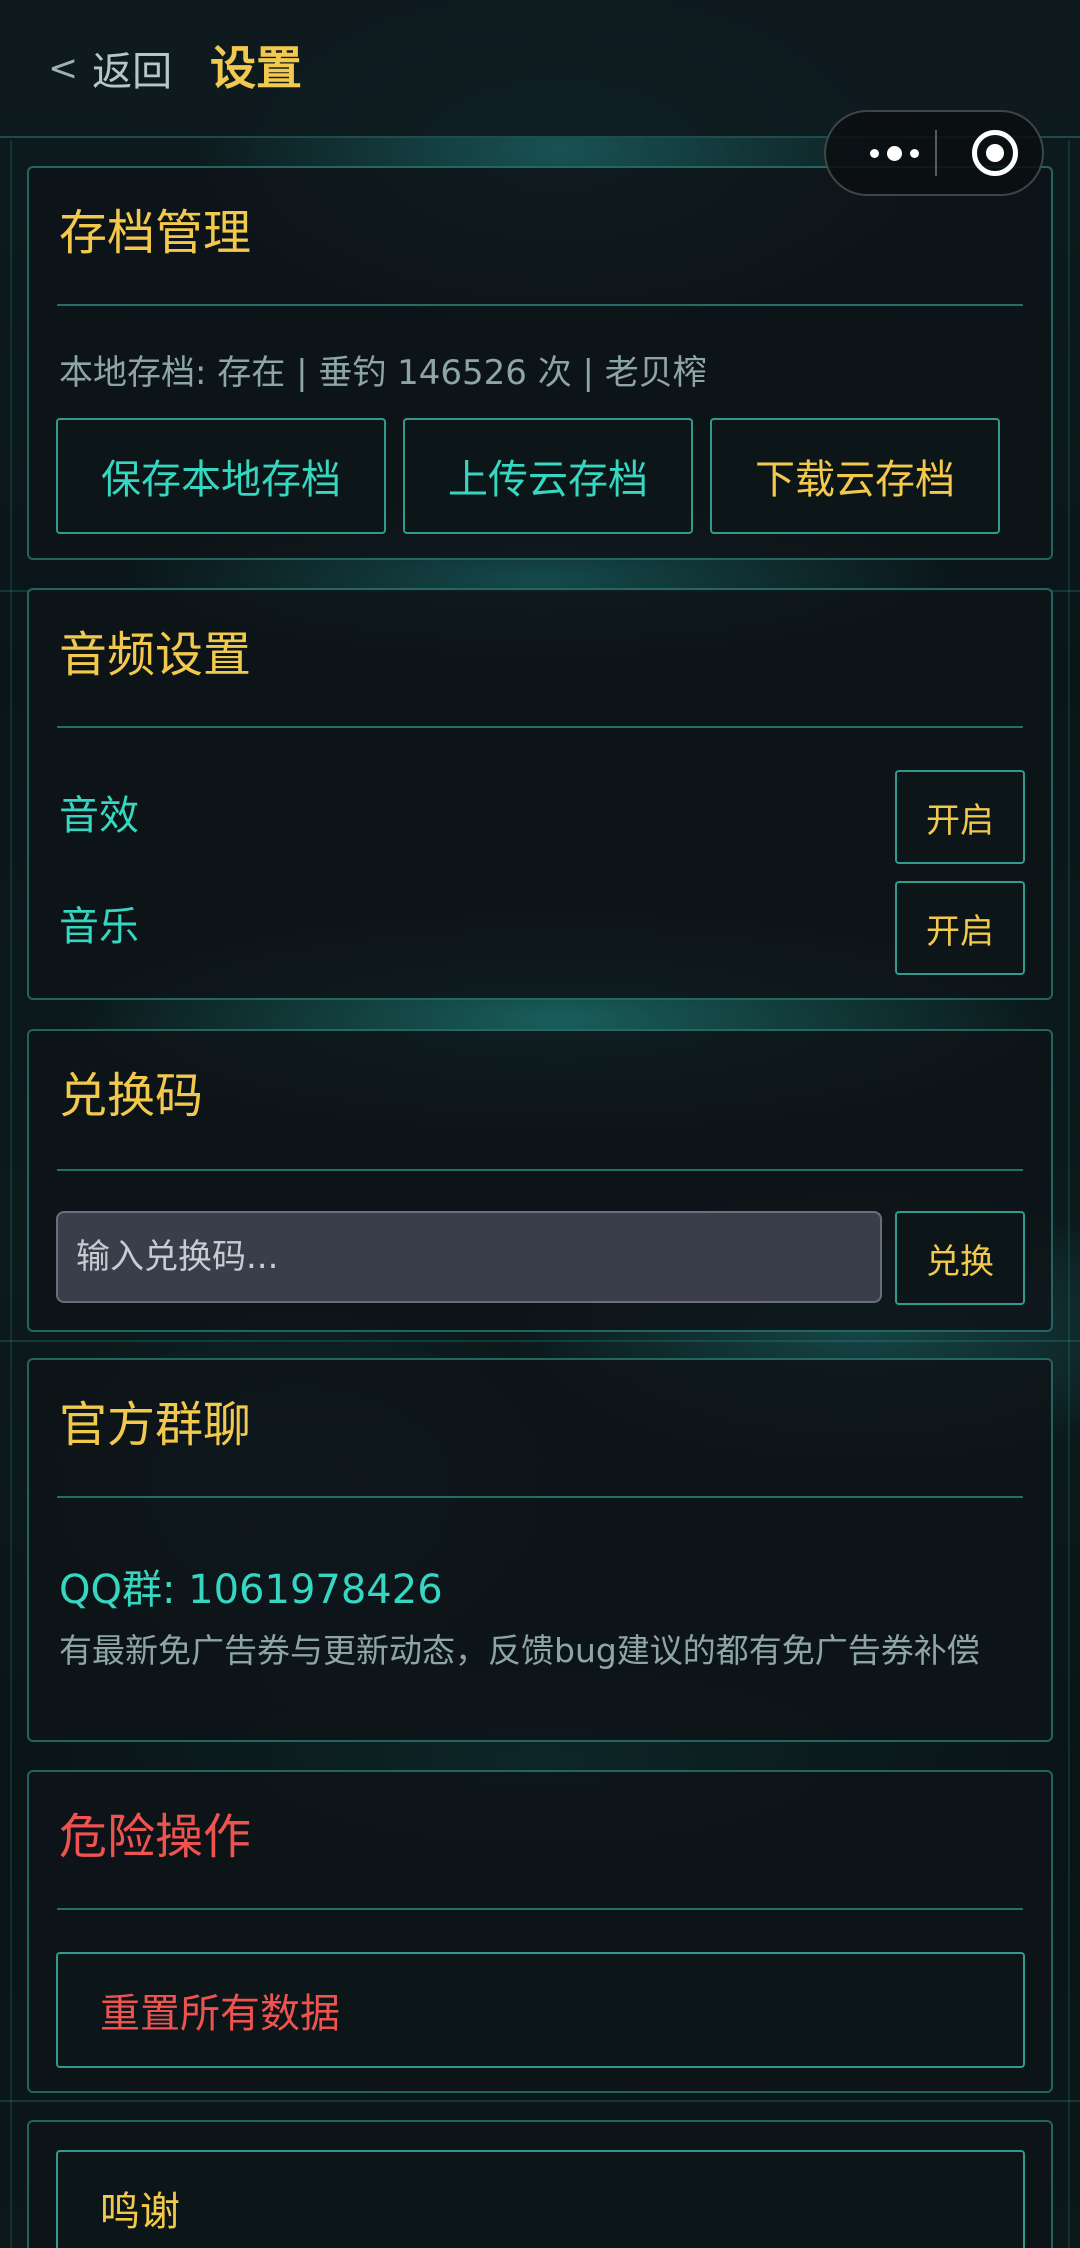  I want to click on music-label: 音乐, so click(99, 927).